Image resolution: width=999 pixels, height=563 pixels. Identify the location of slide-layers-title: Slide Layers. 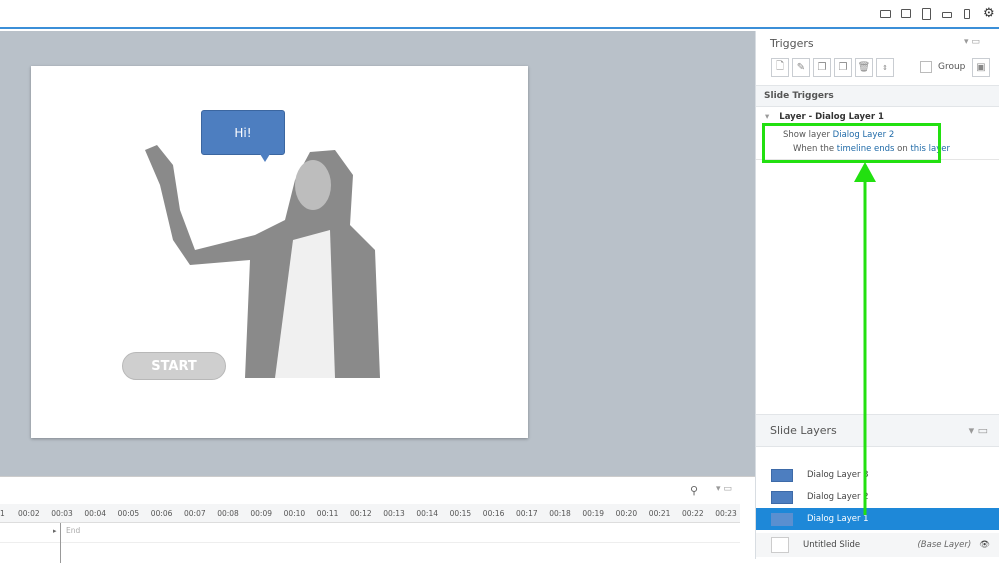
(803, 430).